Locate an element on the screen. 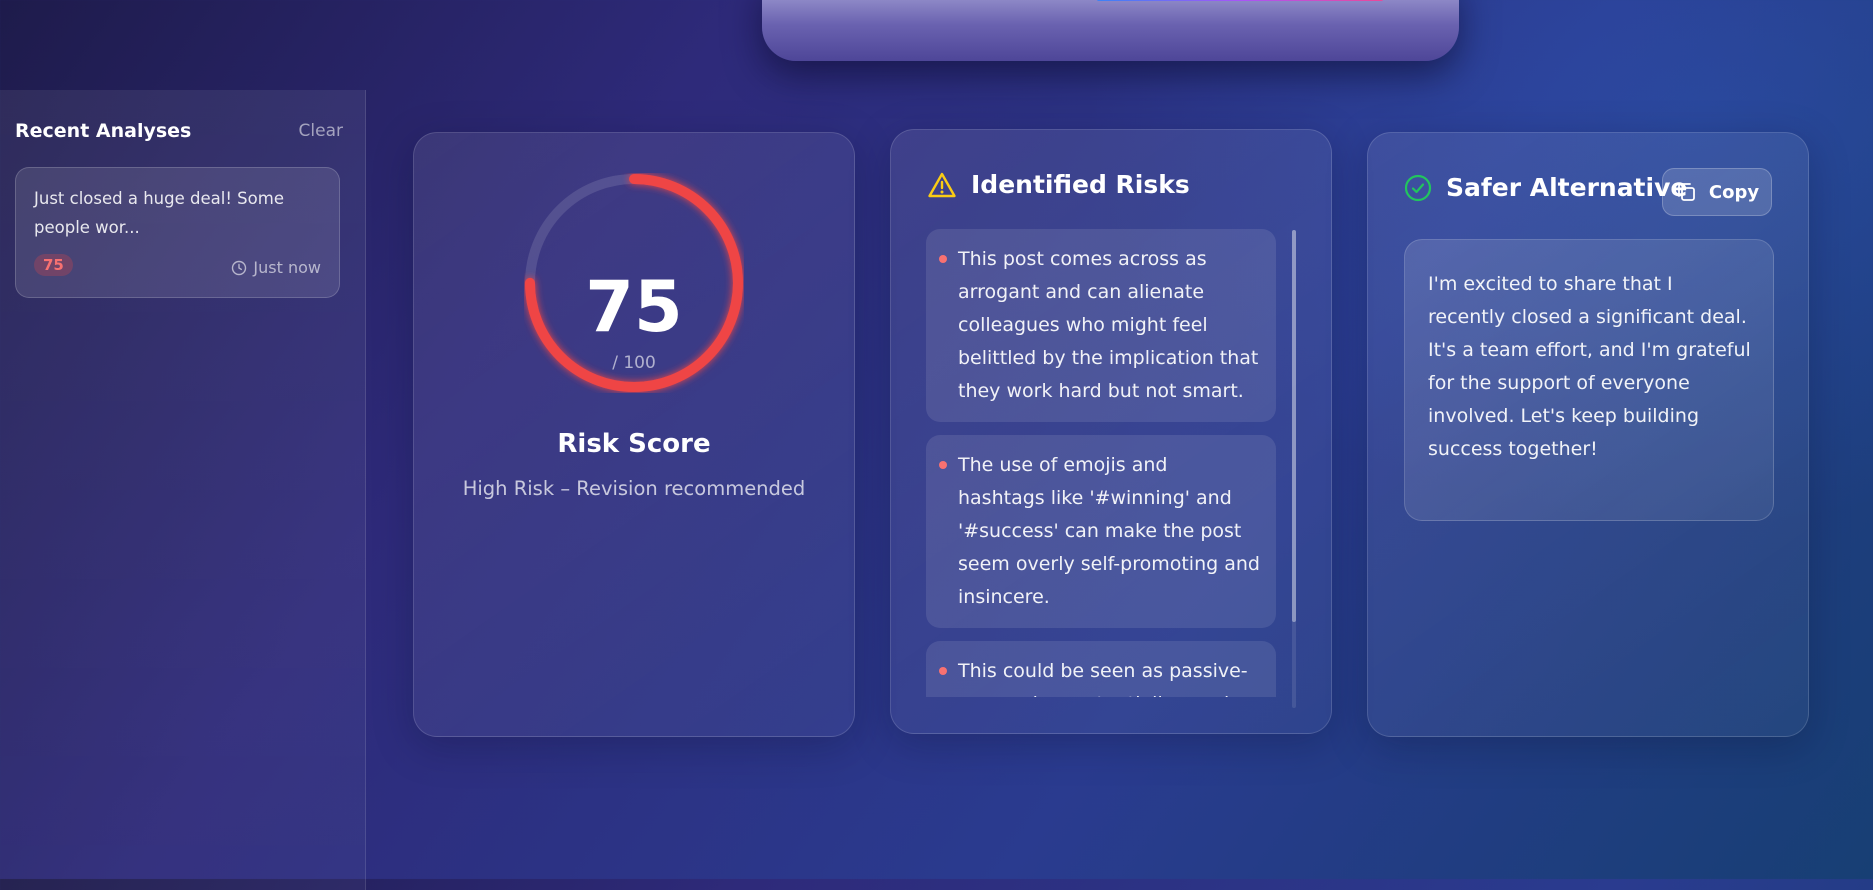 This screenshot has width=1873, height=890. clear-history-button: Clear is located at coordinates (321, 131).